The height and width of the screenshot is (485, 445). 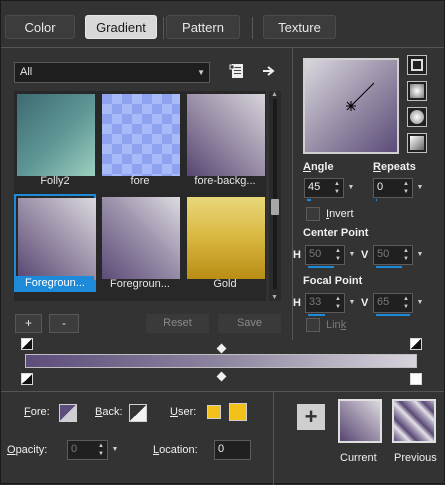 What do you see at coordinates (313, 325) in the screenshot?
I see `link-checkbox` at bounding box center [313, 325].